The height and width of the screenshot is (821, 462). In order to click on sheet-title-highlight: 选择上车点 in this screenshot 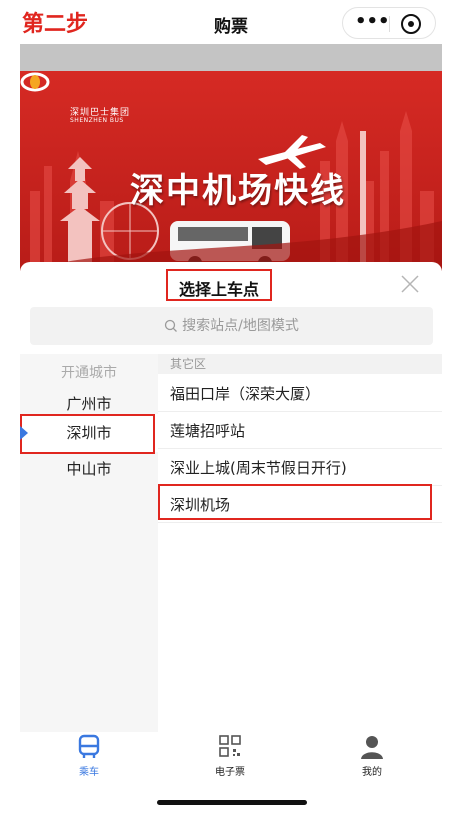, I will do `click(219, 285)`.